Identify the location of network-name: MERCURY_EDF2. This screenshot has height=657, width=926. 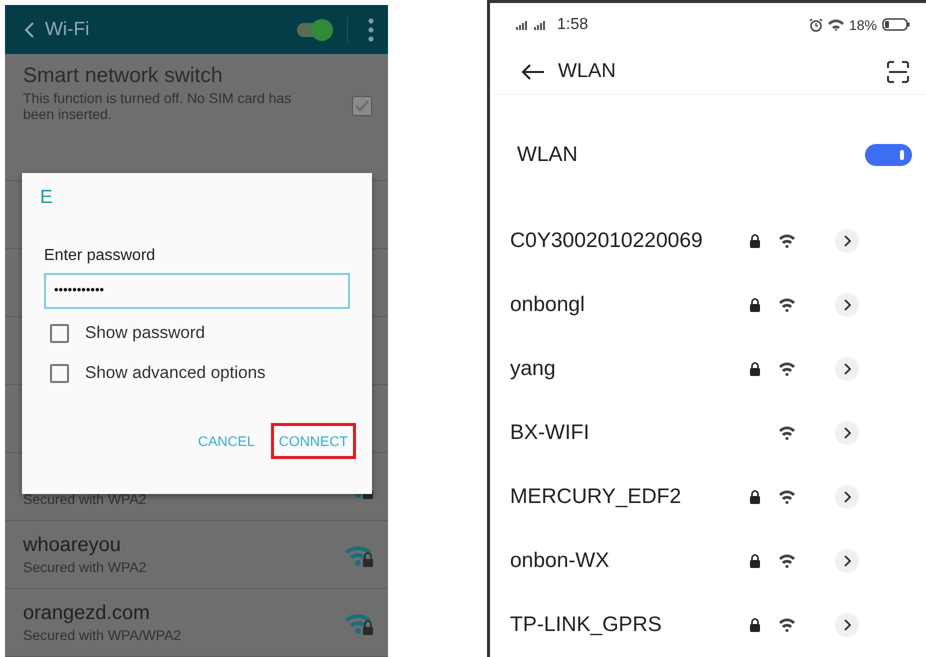
(629, 496).